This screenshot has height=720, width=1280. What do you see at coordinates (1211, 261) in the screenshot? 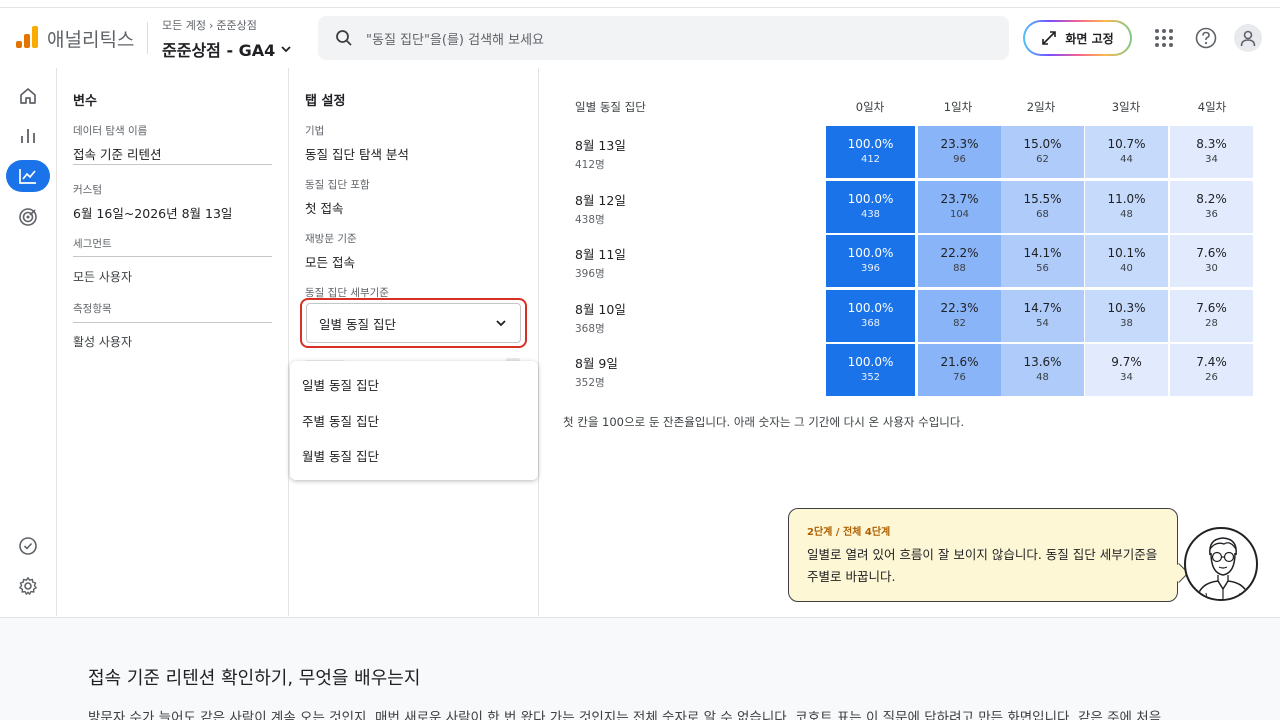
I see `cohort-cell: 7.6% 30` at bounding box center [1211, 261].